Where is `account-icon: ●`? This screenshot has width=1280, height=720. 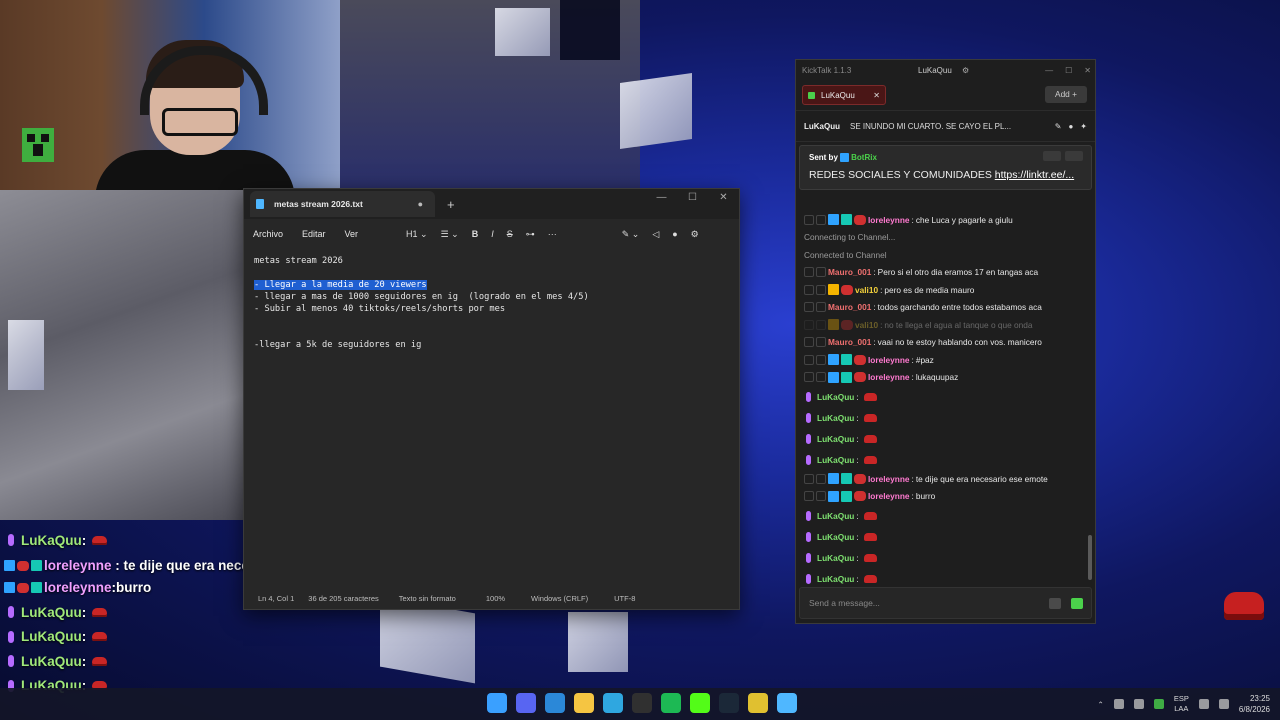
account-icon: ● is located at coordinates (674, 234).